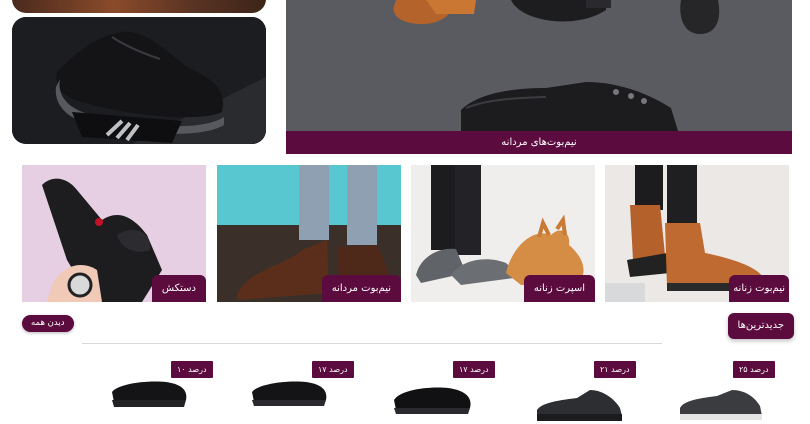  I want to click on category-label-women-sport: اسپرت زنانه, so click(559, 288).